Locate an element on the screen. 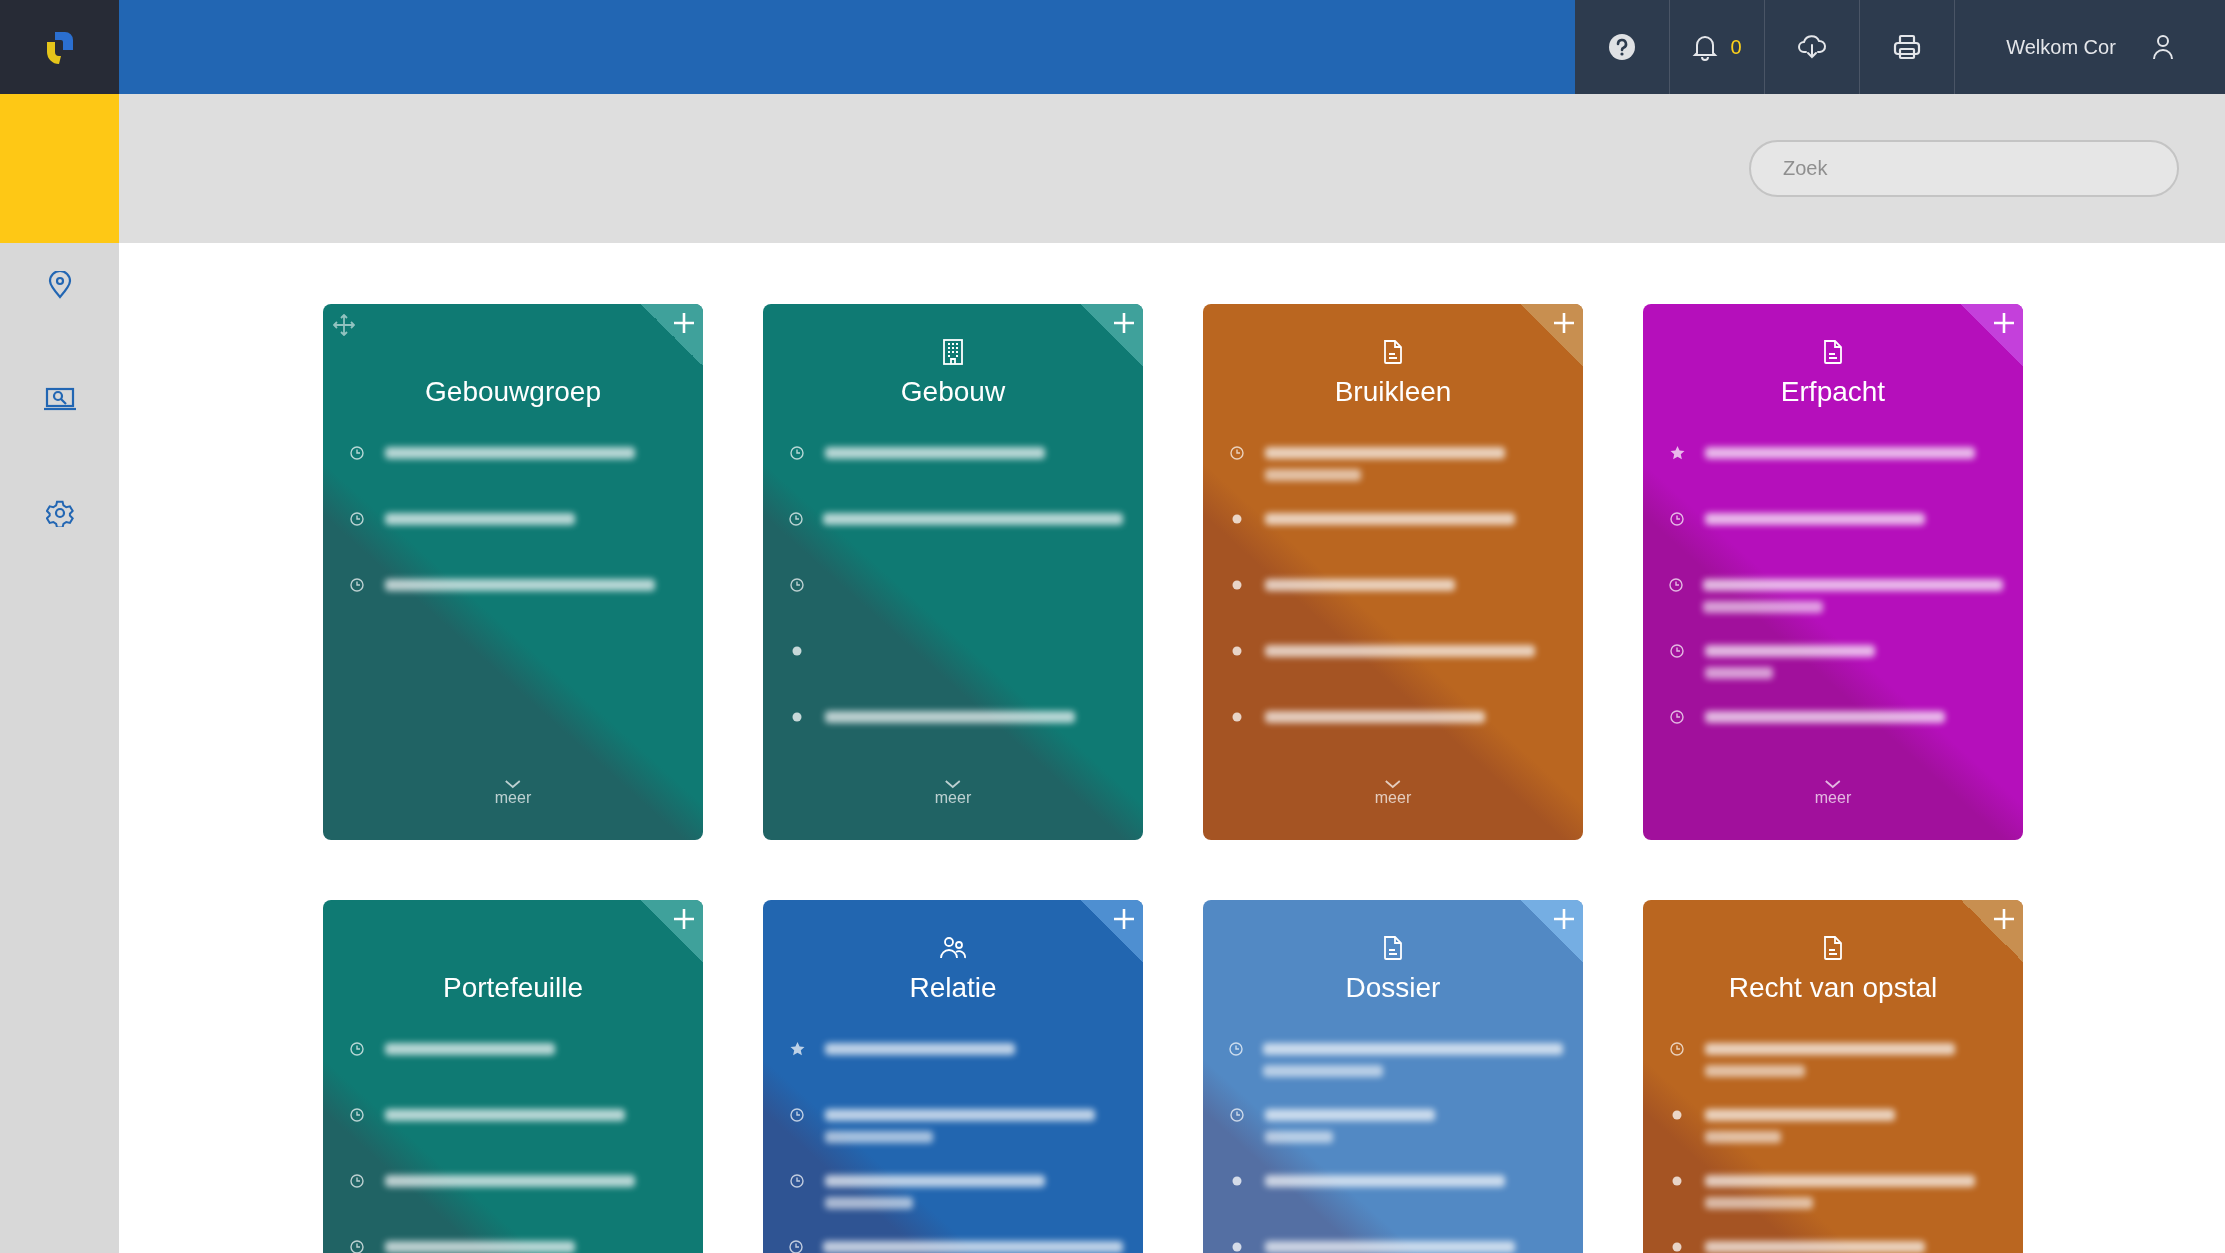 The width and height of the screenshot is (2225, 1253). user-icon is located at coordinates (2162, 47).